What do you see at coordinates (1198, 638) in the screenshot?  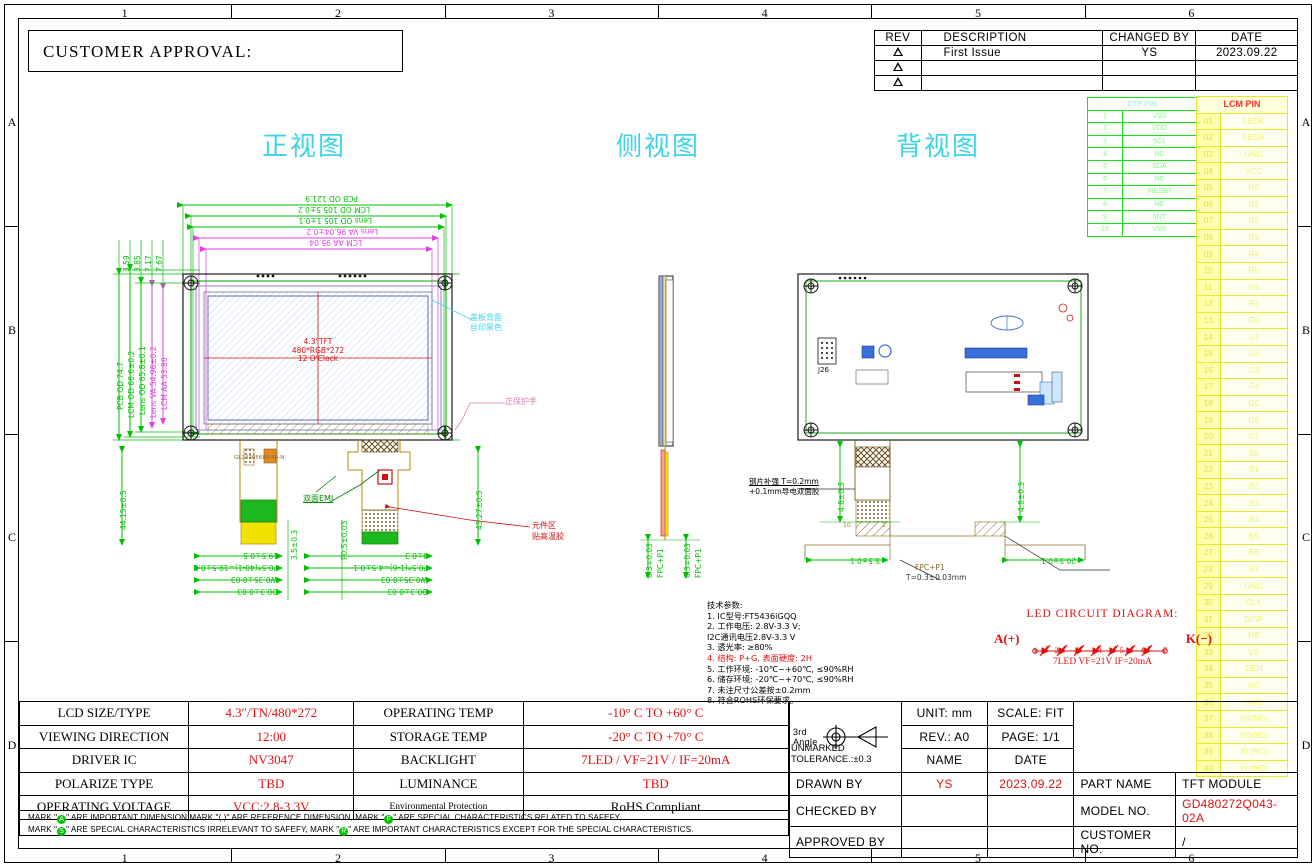 I see `led-cathode-label: K(−)` at bounding box center [1198, 638].